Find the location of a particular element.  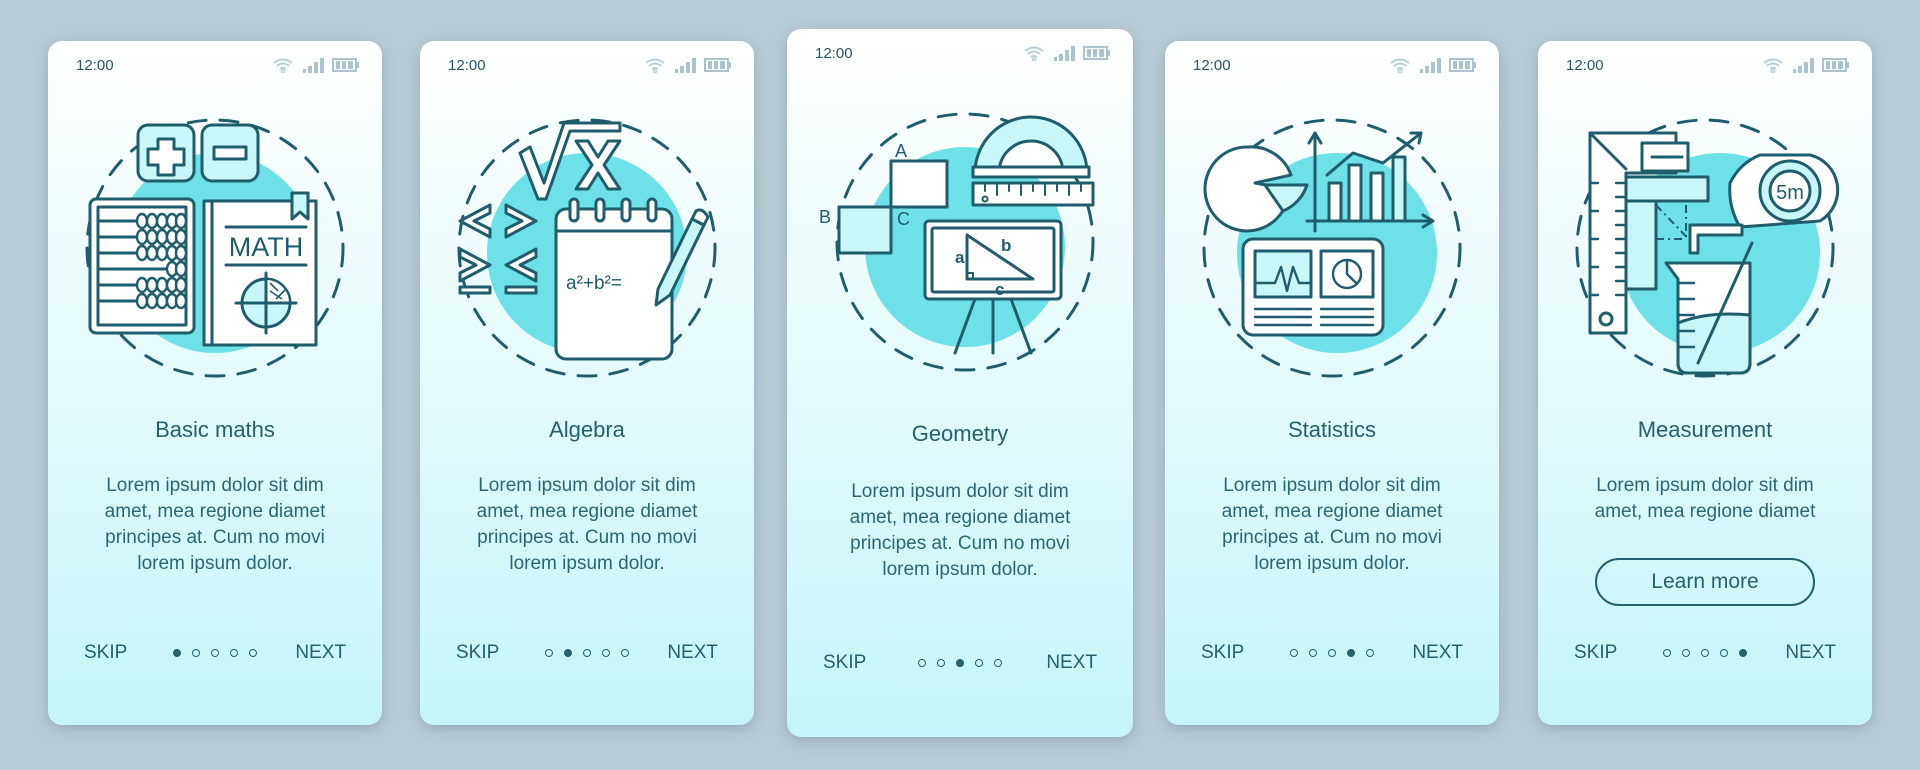

basic-maths-illustration: MATH is located at coordinates (215, 248).